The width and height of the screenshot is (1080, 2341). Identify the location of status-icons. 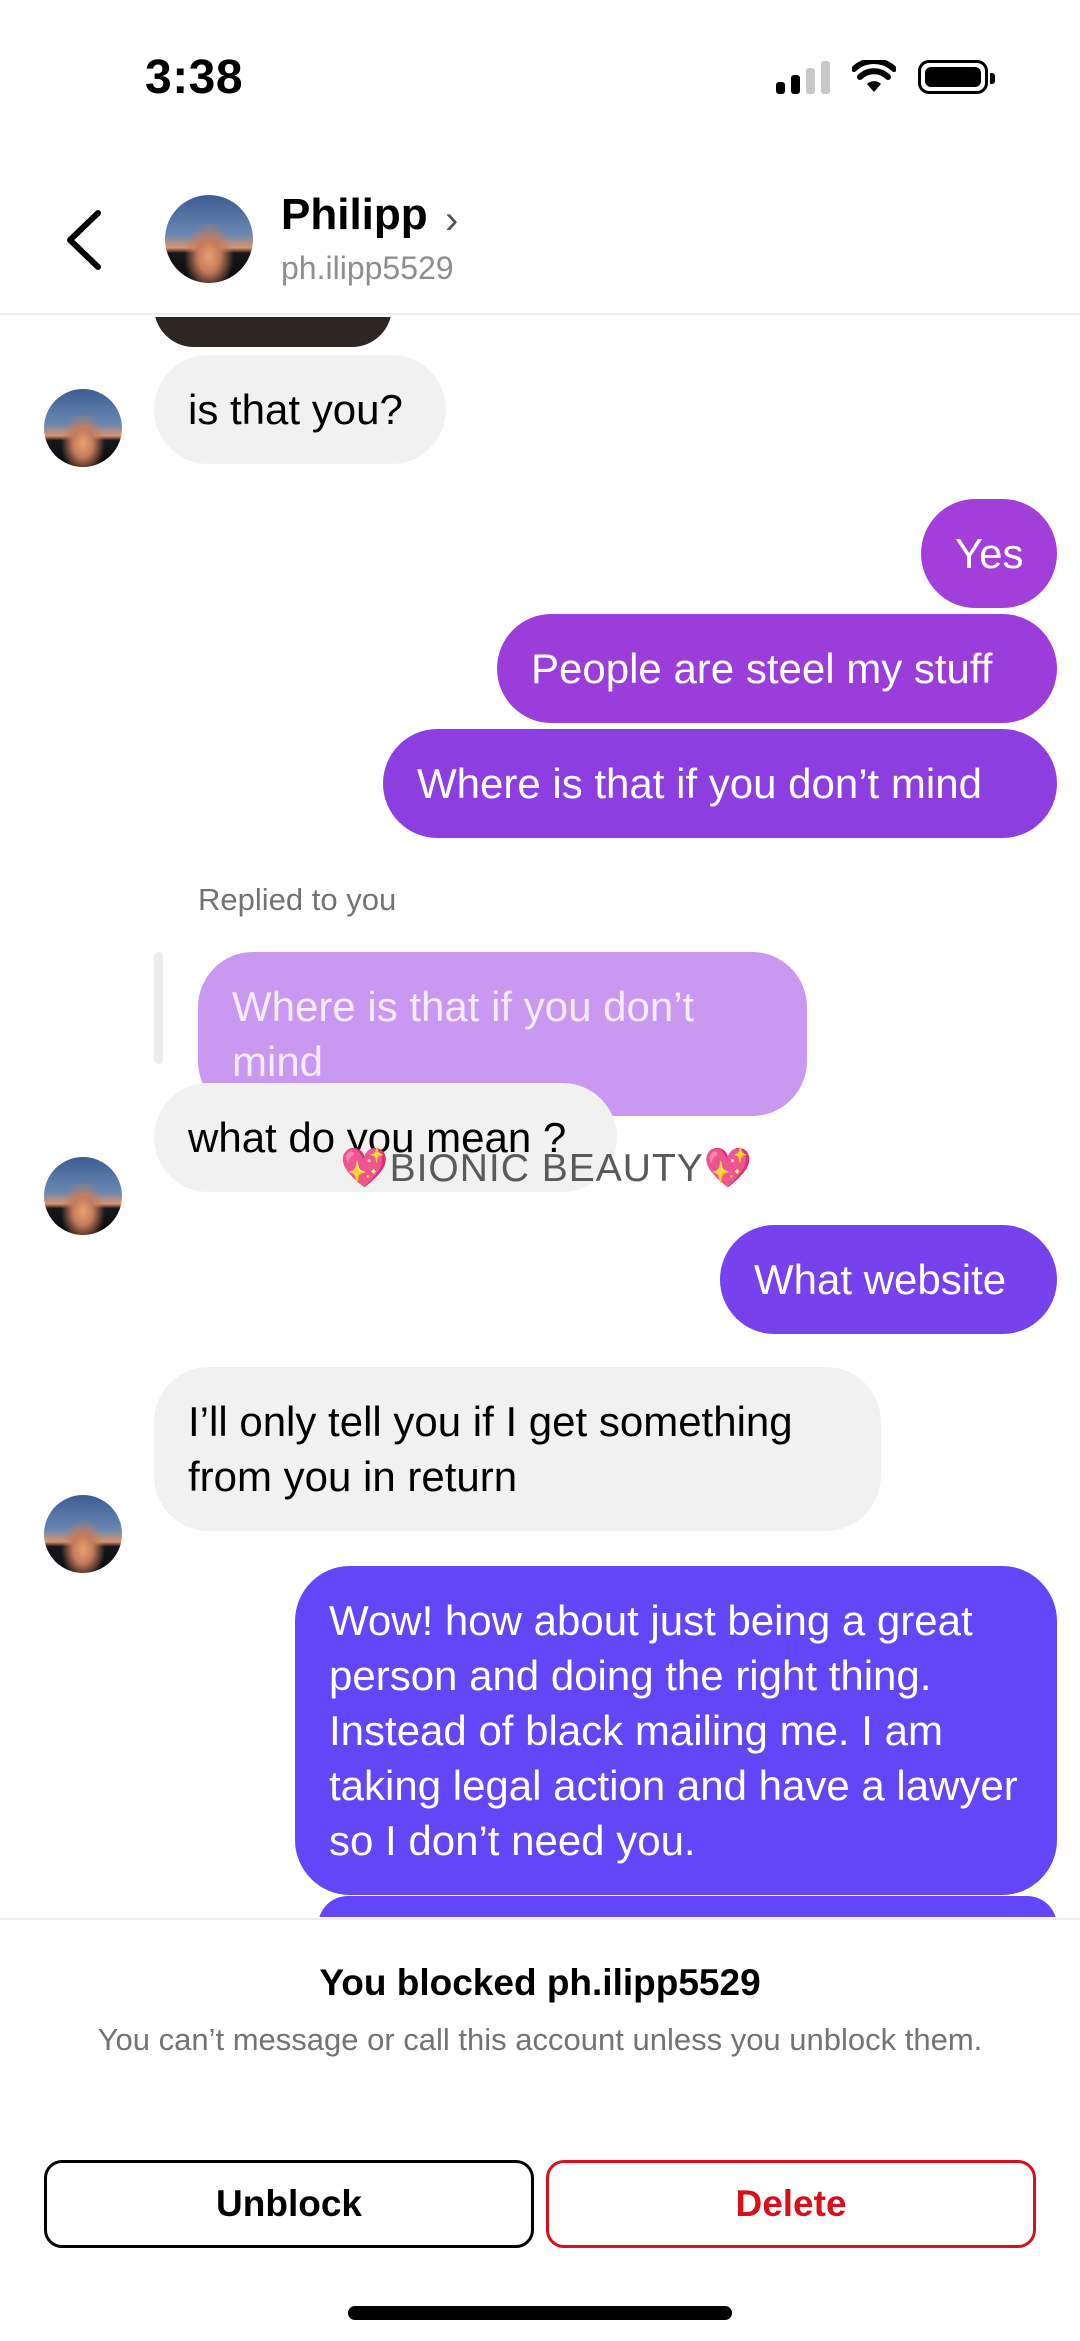
(885, 77).